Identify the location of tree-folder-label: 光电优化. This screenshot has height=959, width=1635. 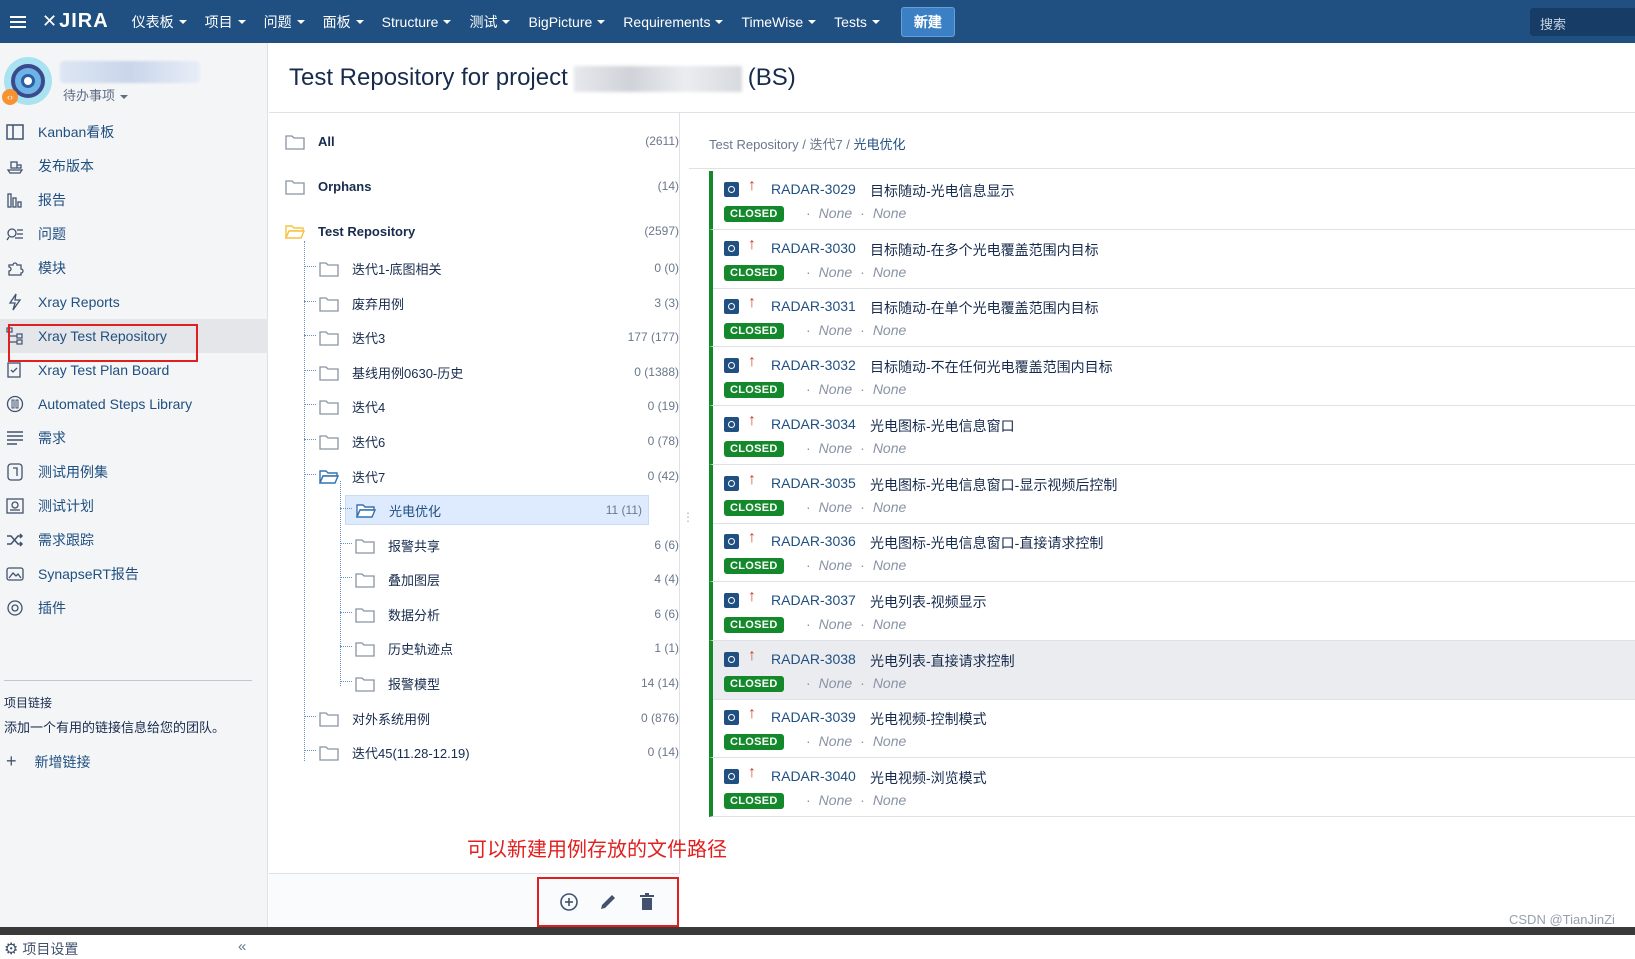
(415, 511).